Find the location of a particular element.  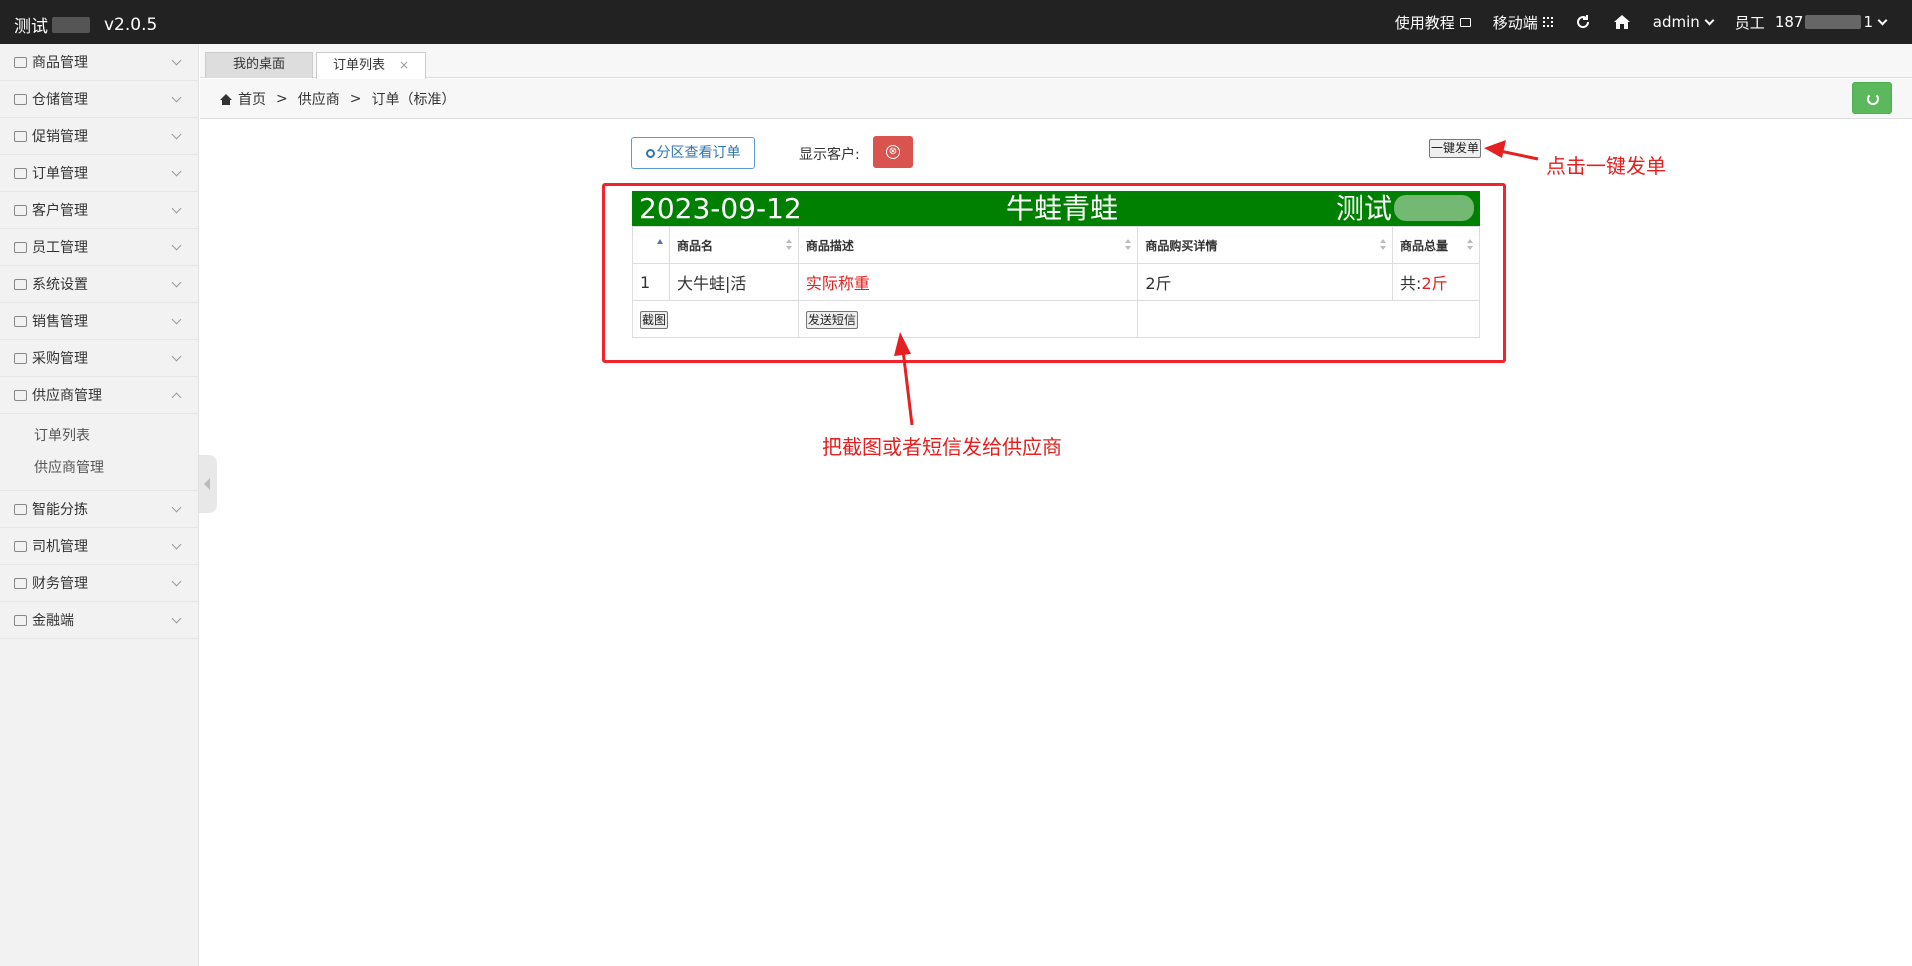

role-menu: 员工 187 1 is located at coordinates (1811, 22).